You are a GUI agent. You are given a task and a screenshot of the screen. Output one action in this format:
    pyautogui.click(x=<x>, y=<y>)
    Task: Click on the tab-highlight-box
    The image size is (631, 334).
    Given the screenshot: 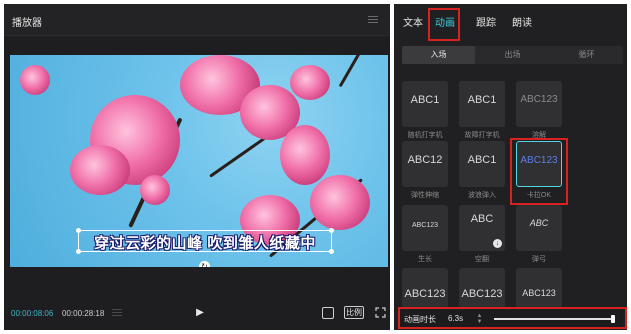 What is the action you would take?
    pyautogui.click(x=444, y=24)
    